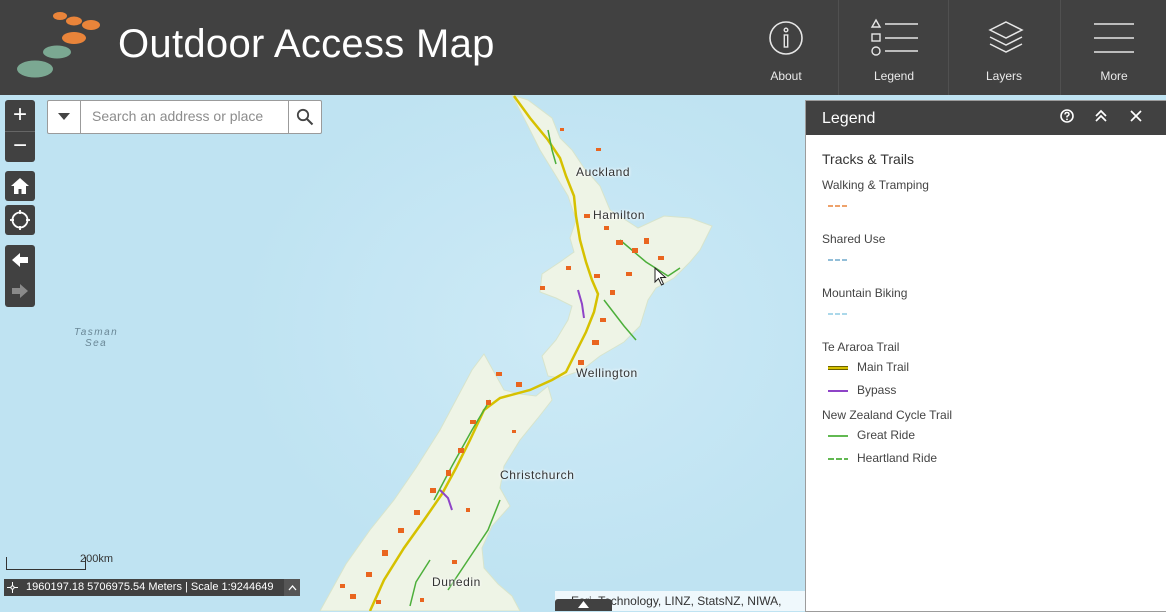  What do you see at coordinates (1004, 76) in the screenshot?
I see `layers-label: Layers` at bounding box center [1004, 76].